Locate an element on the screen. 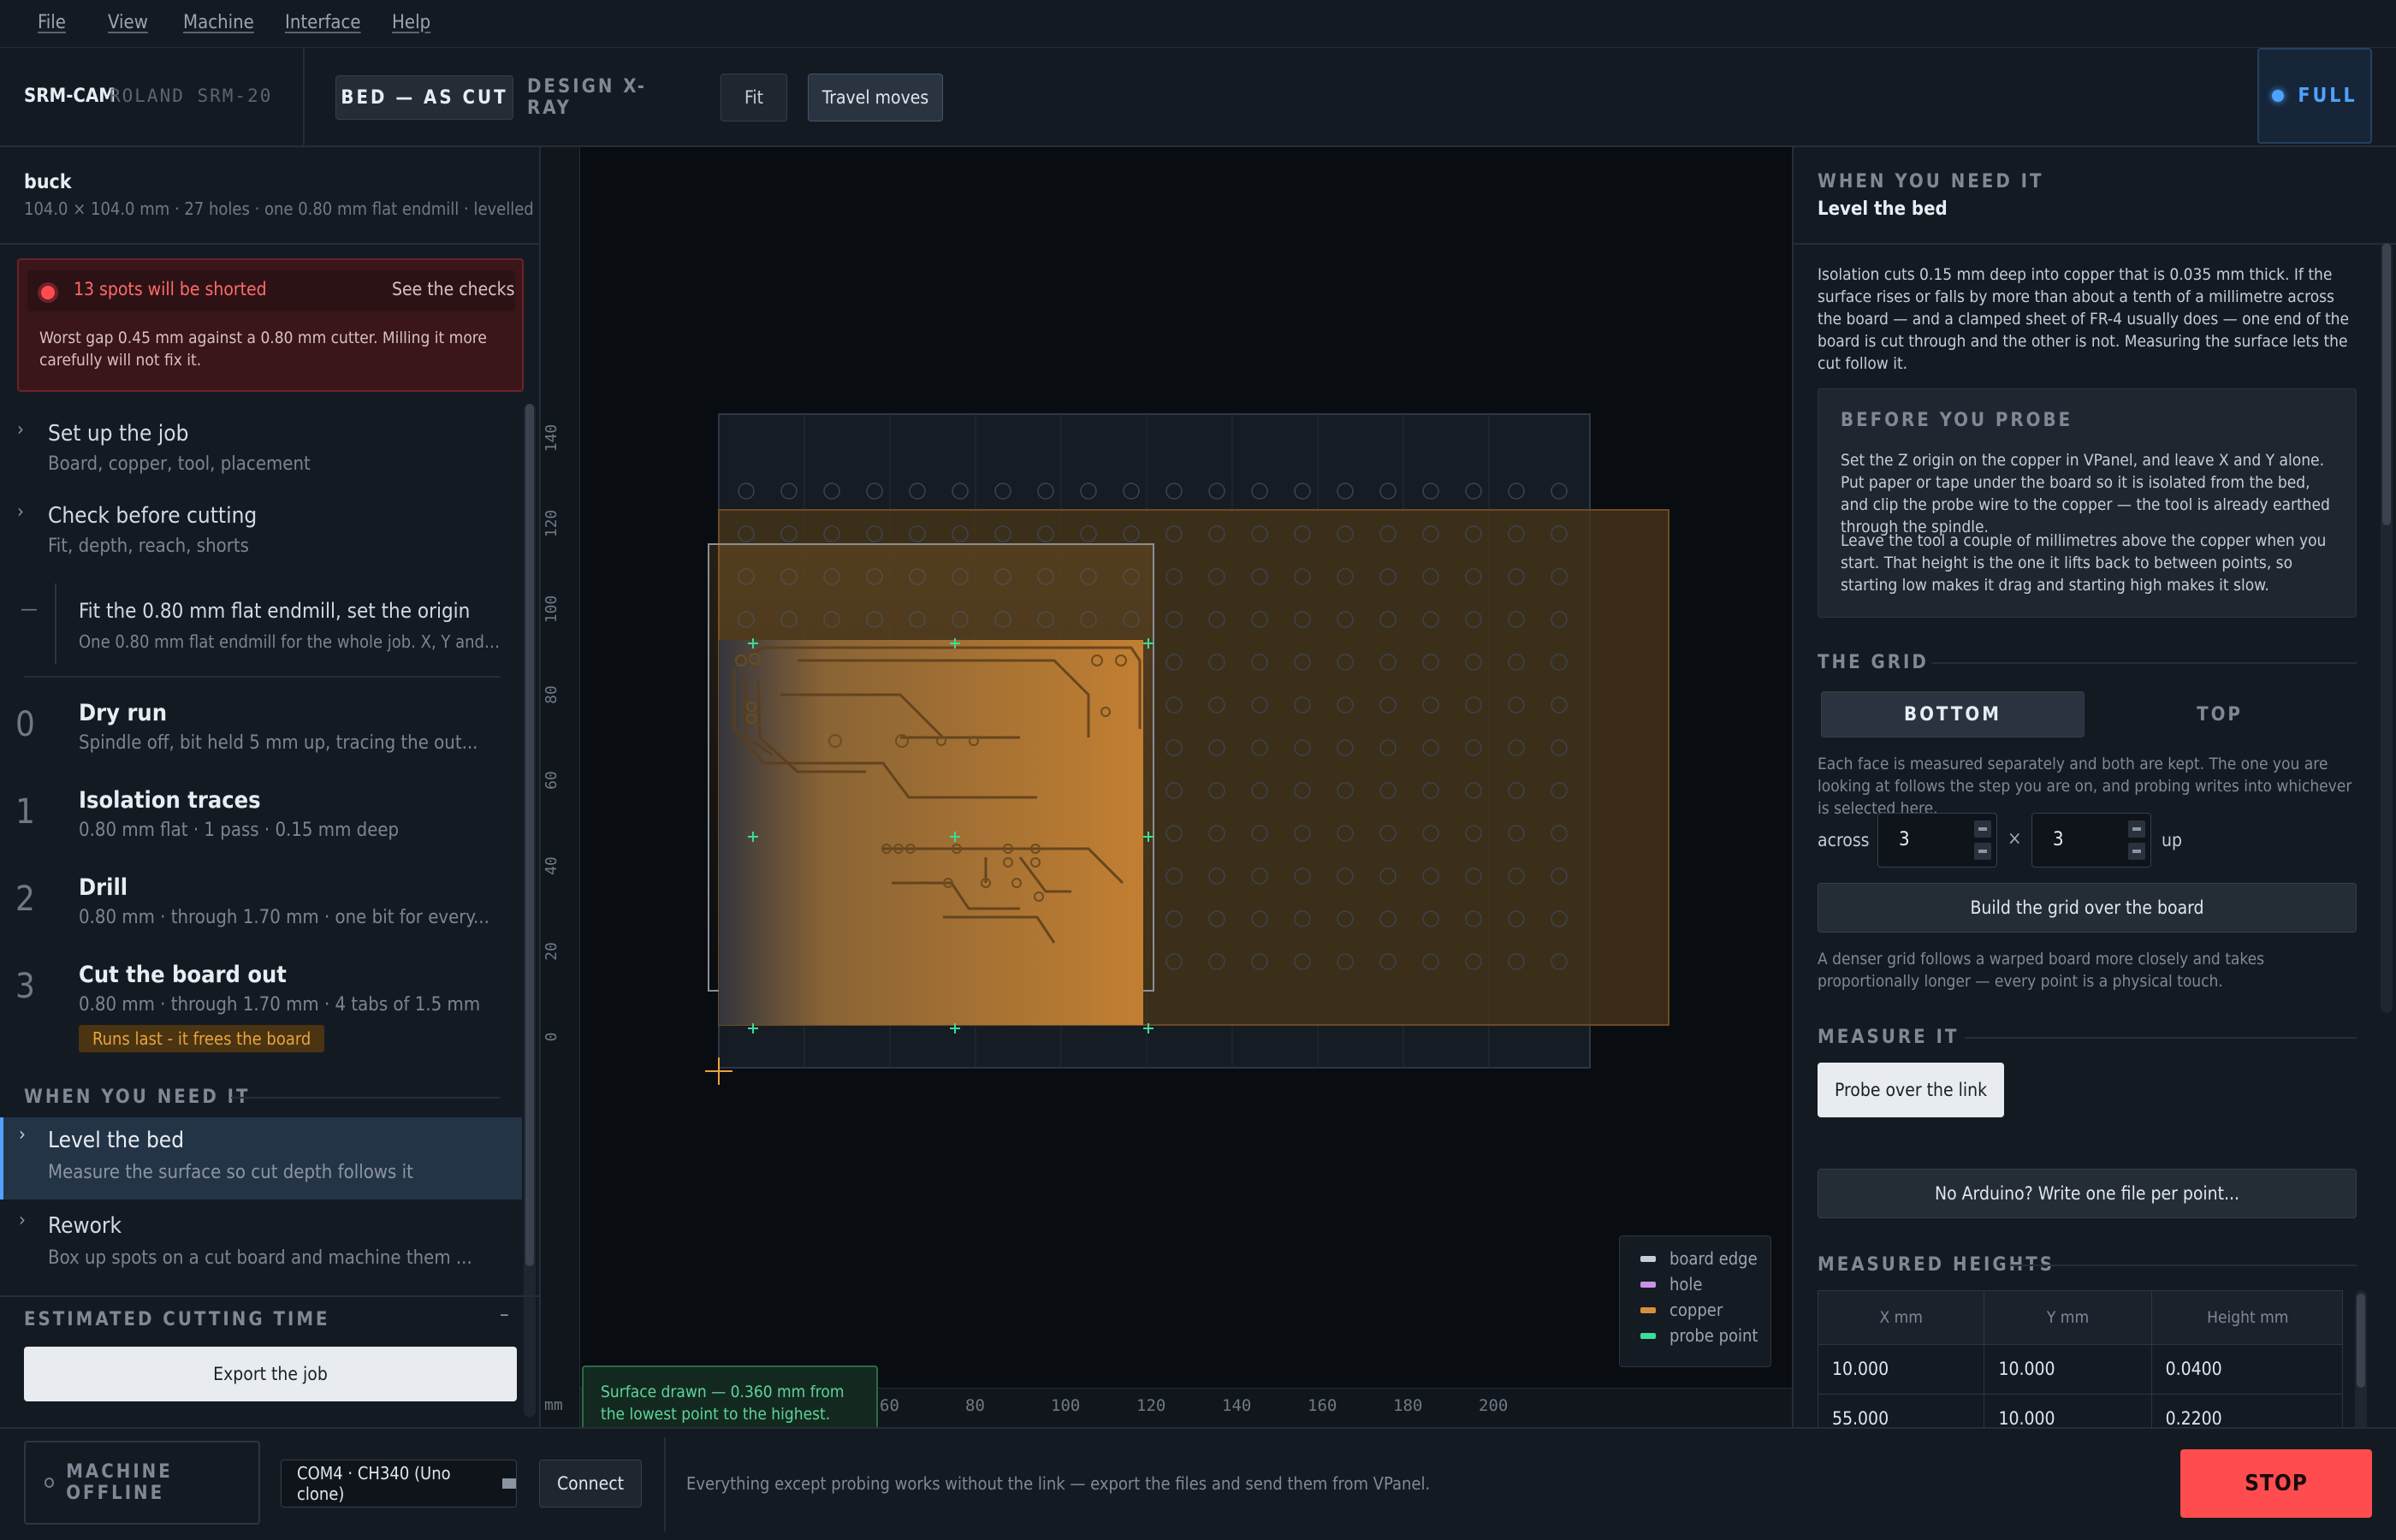 This screenshot has width=2396, height=1540. up-value: 3 is located at coordinates (2058, 839).